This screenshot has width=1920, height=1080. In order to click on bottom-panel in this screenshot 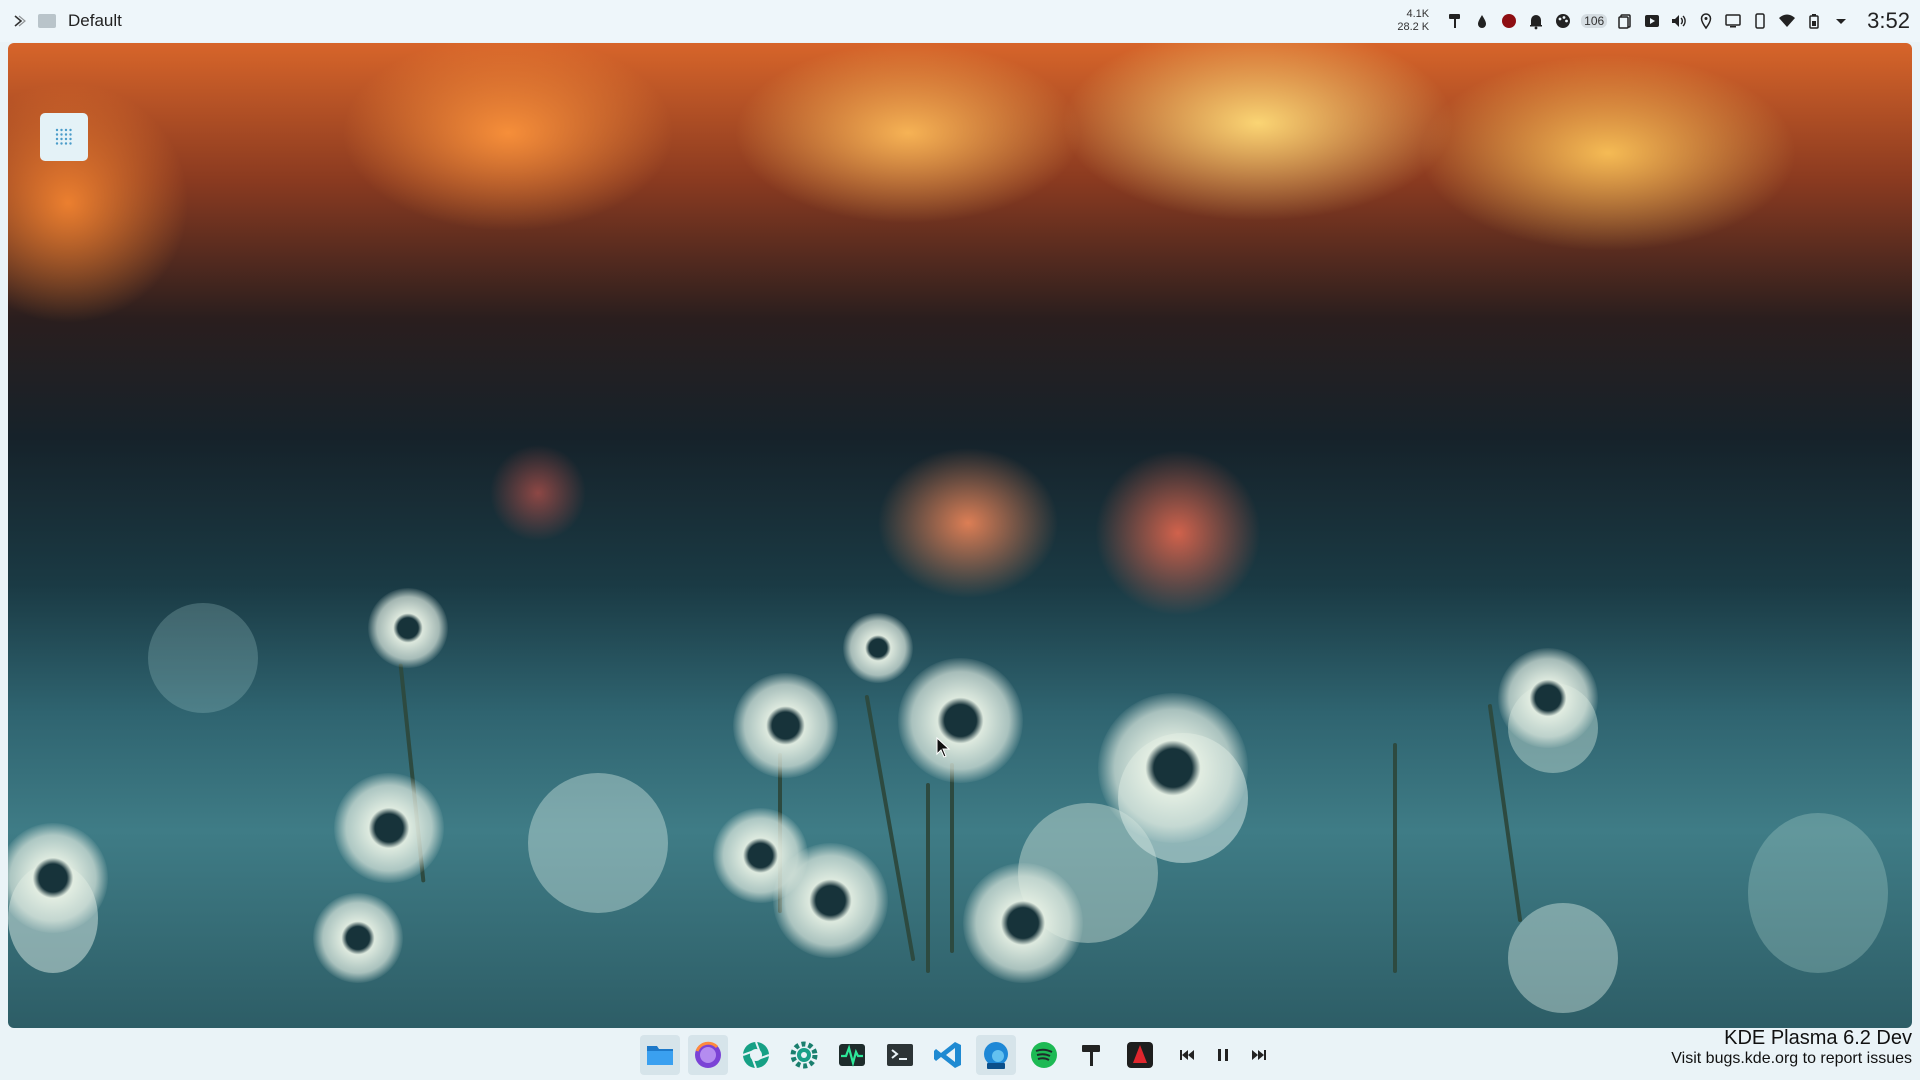, I will do `click(960, 1055)`.